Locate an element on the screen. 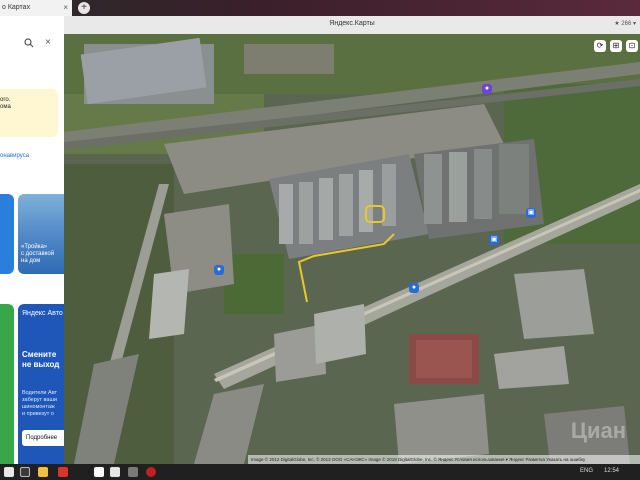 The image size is (640, 480). promo-card-blue is located at coordinates (7, 234).